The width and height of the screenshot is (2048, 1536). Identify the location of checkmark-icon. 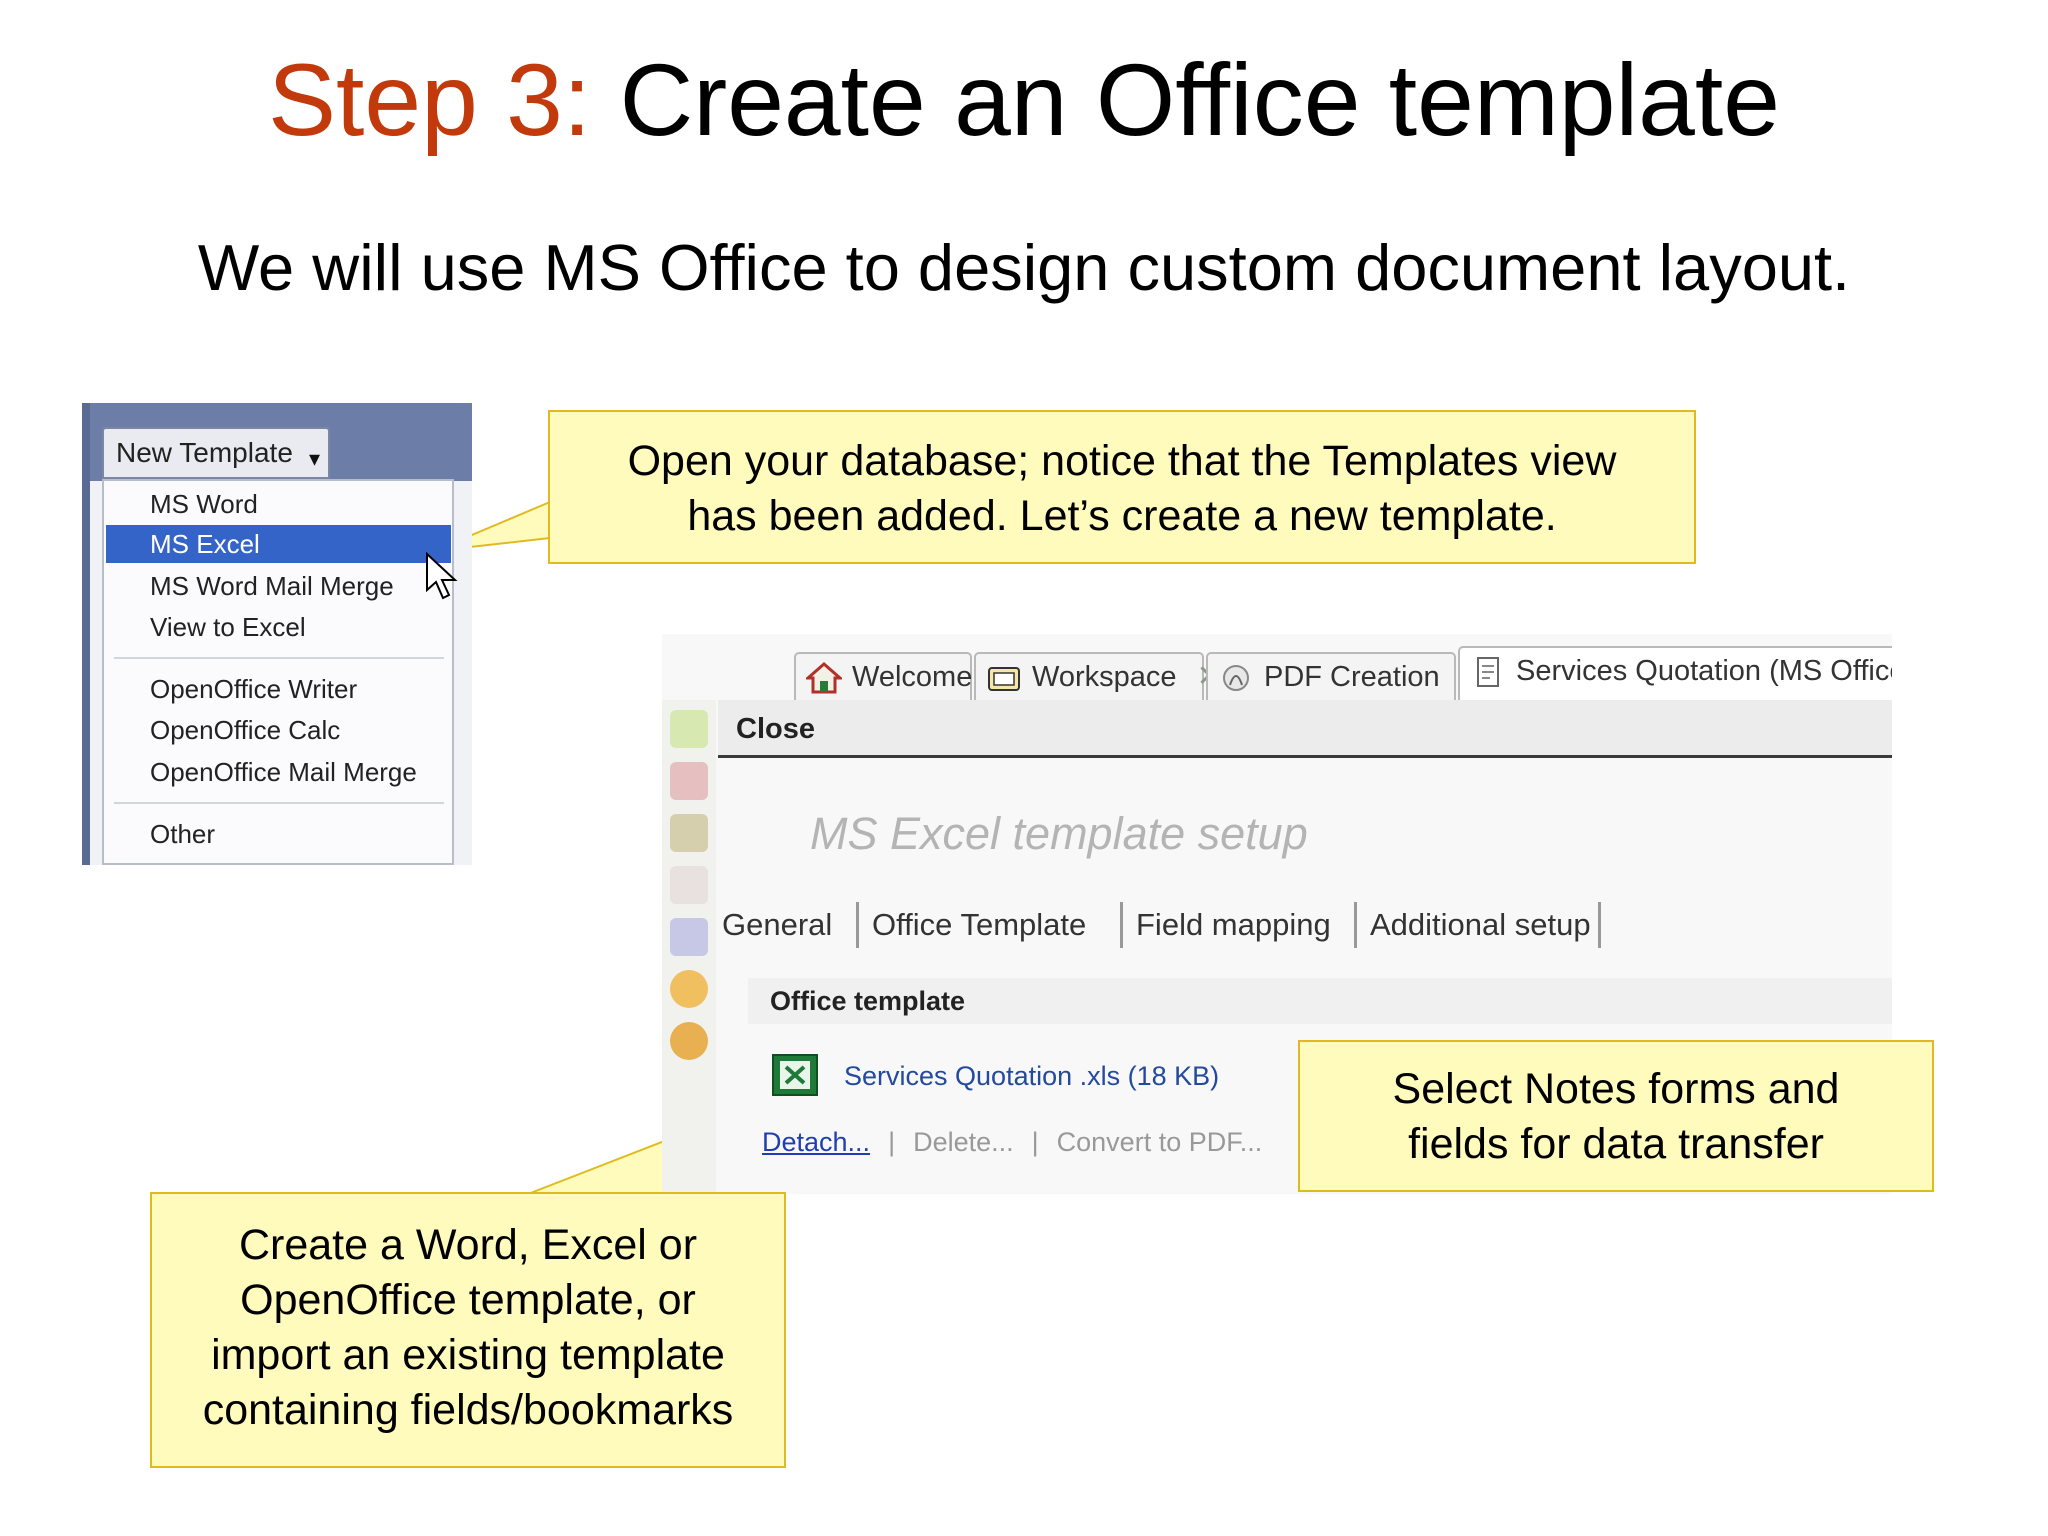
(689, 989).